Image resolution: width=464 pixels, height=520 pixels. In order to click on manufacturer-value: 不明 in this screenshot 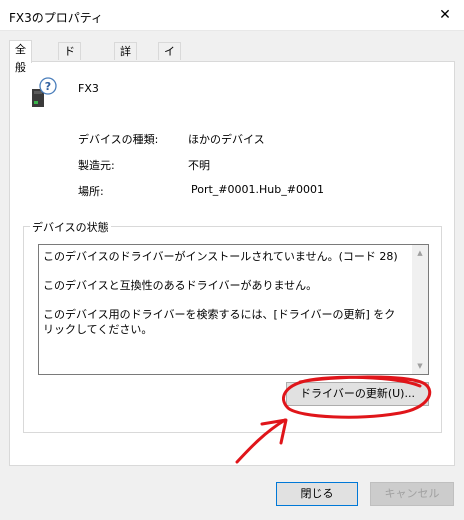, I will do `click(199, 165)`.